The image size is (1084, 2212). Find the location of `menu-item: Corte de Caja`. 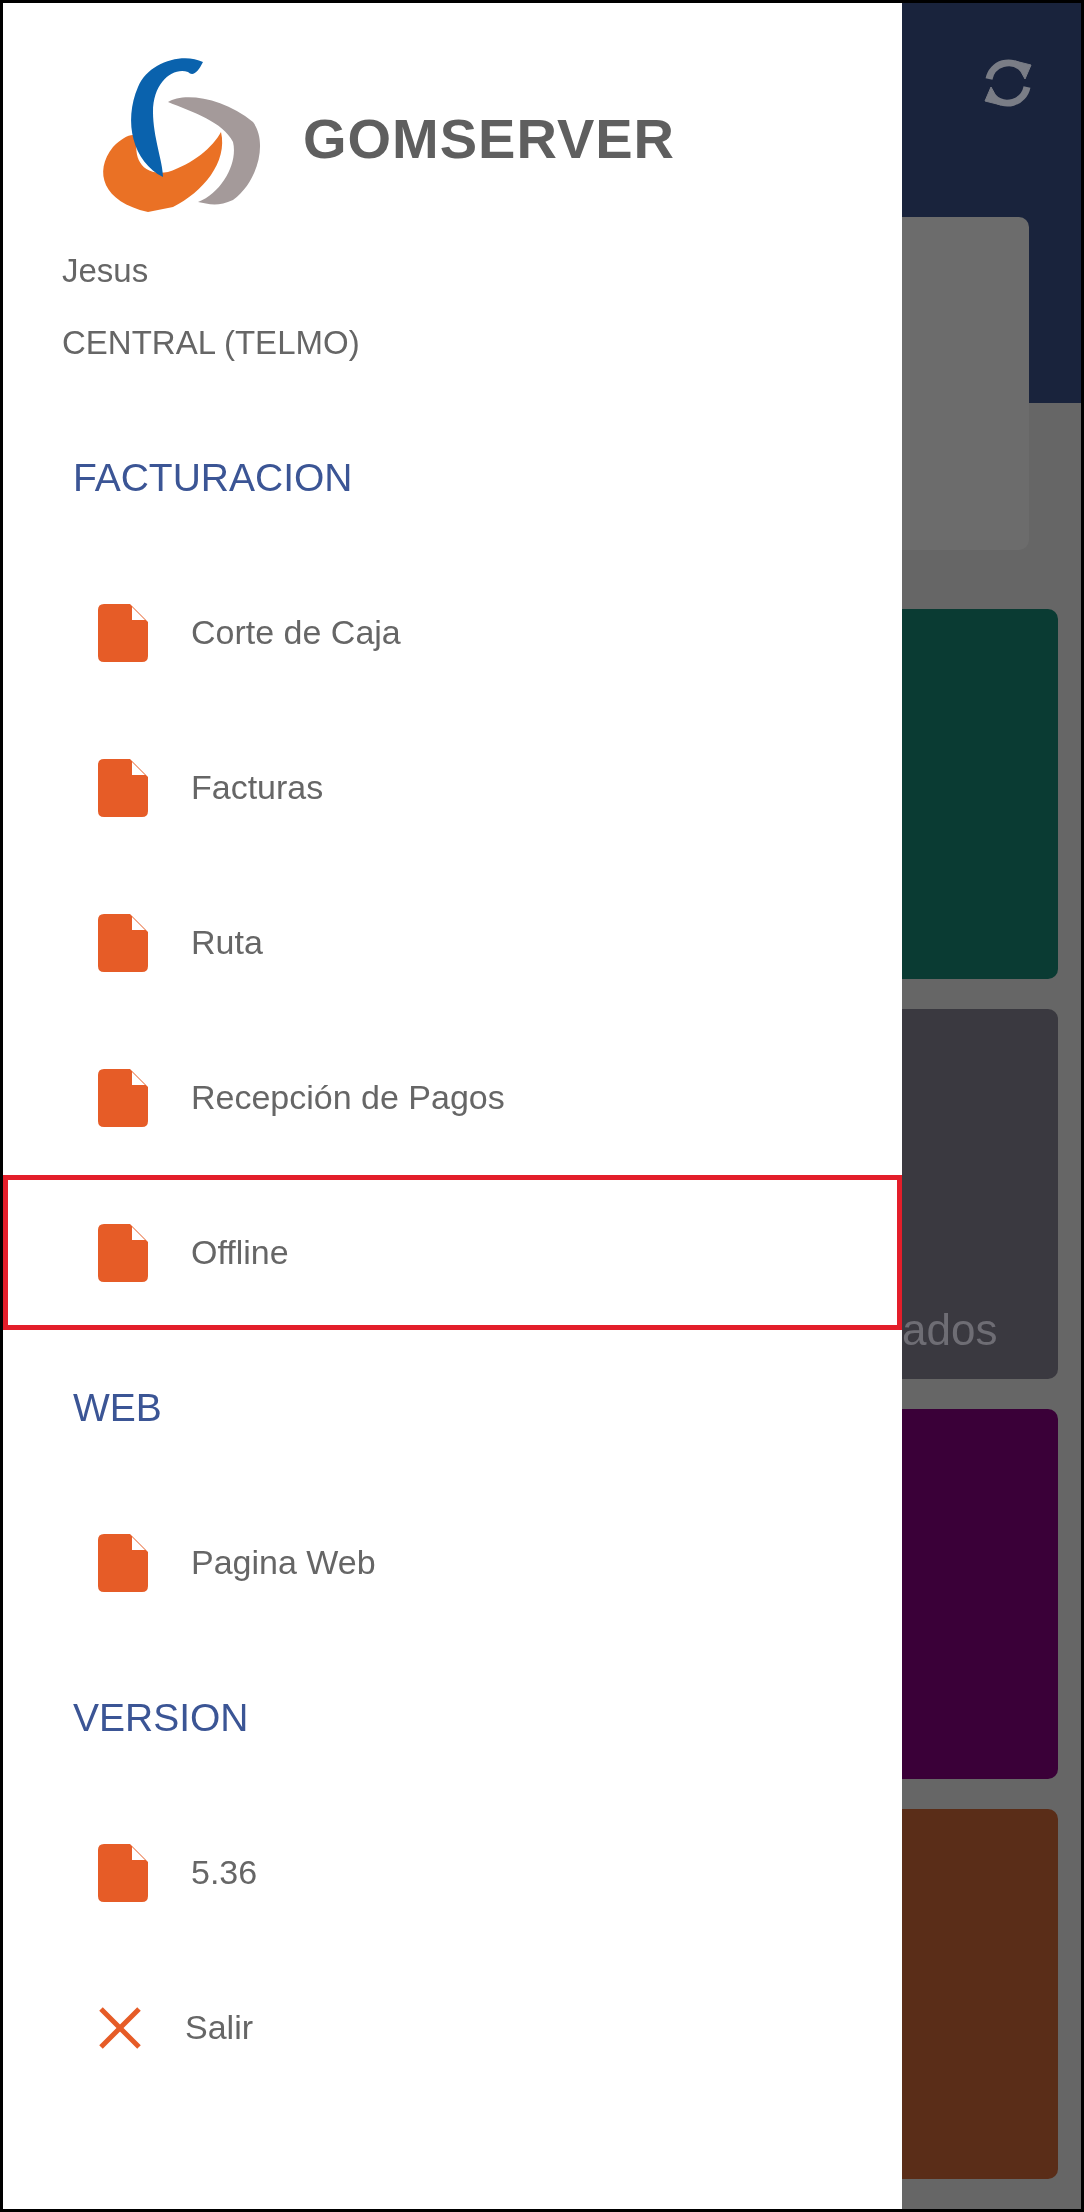

menu-item: Corte de Caja is located at coordinates (452, 632).